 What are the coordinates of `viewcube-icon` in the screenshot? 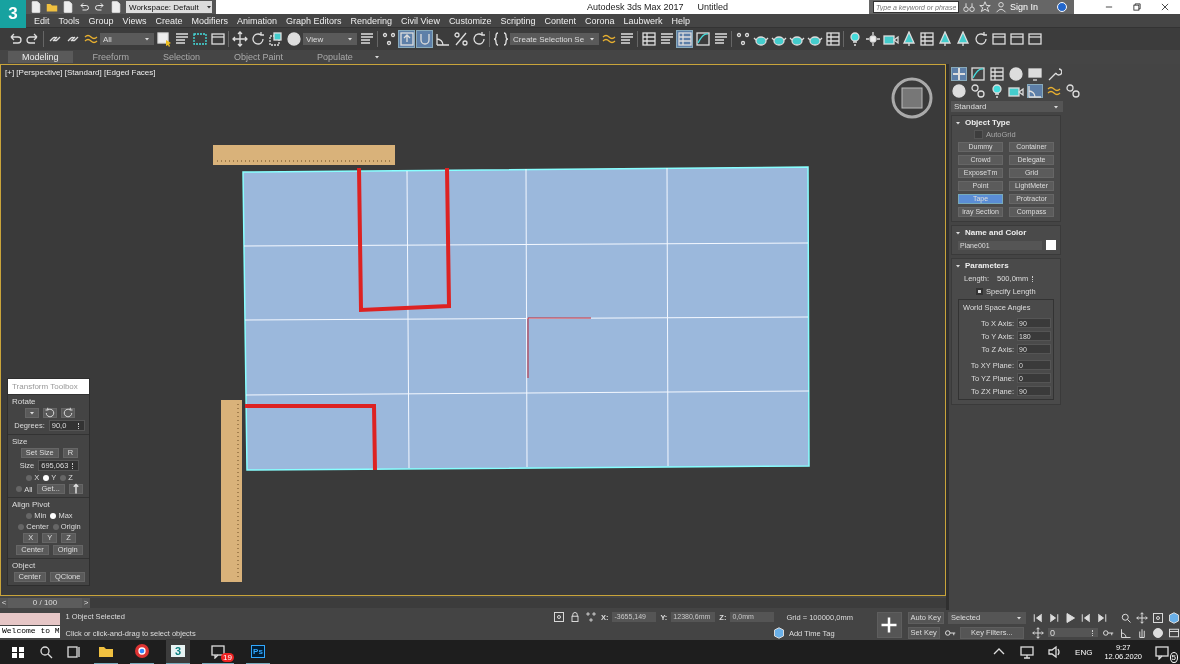 It's located at (912, 98).